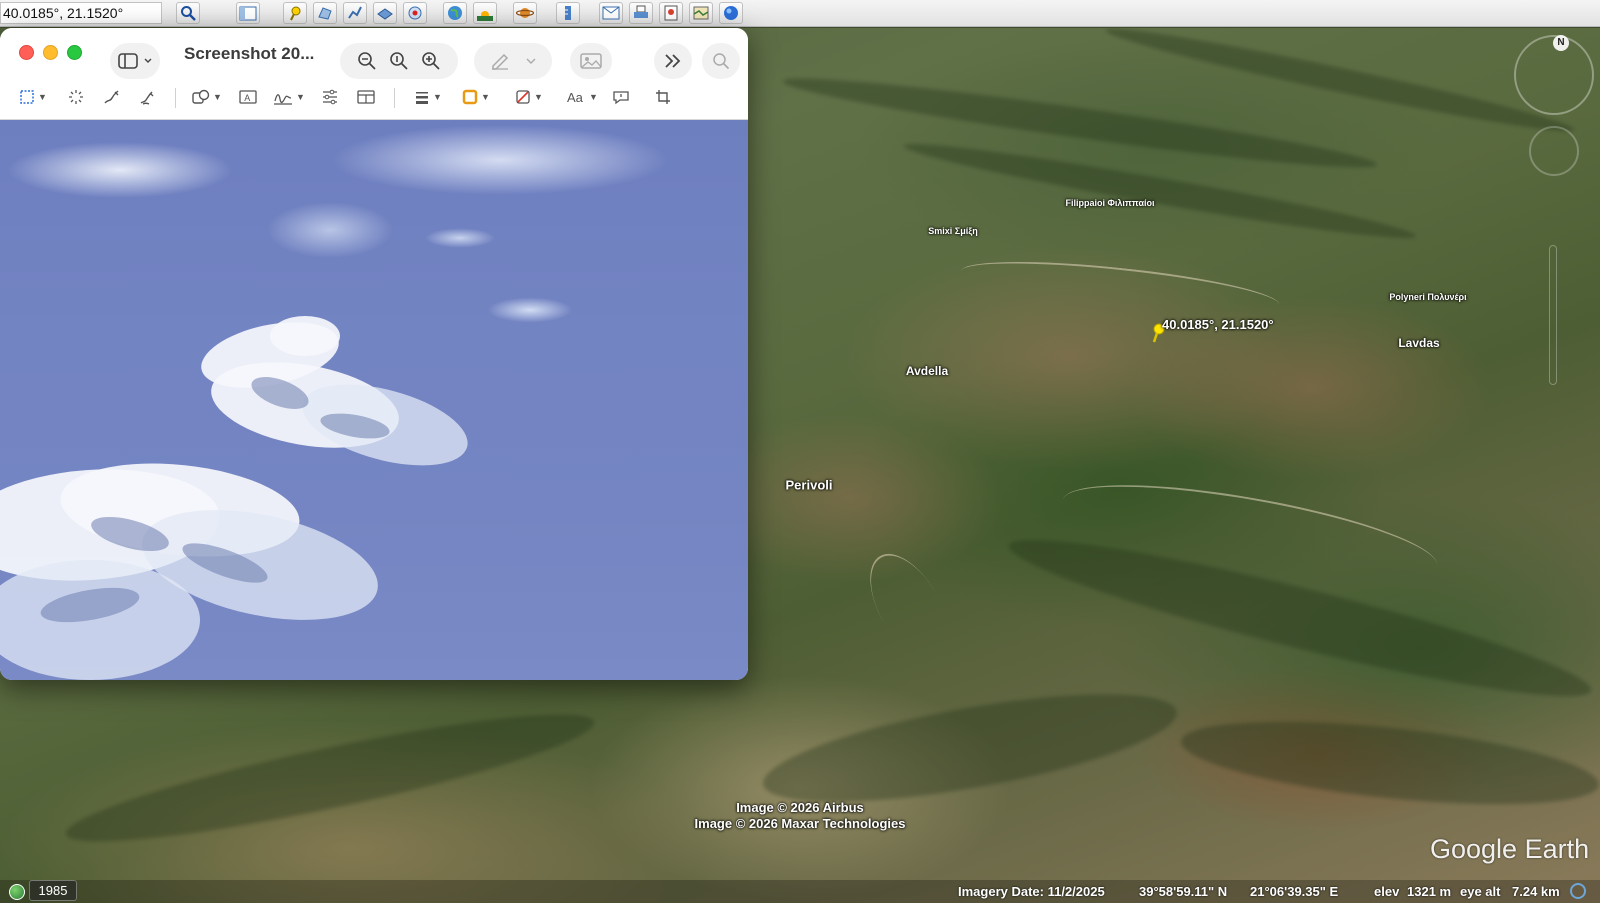 The image size is (1600, 903). What do you see at coordinates (1510, 849) in the screenshot?
I see `google-earth-logo: Google Earth` at bounding box center [1510, 849].